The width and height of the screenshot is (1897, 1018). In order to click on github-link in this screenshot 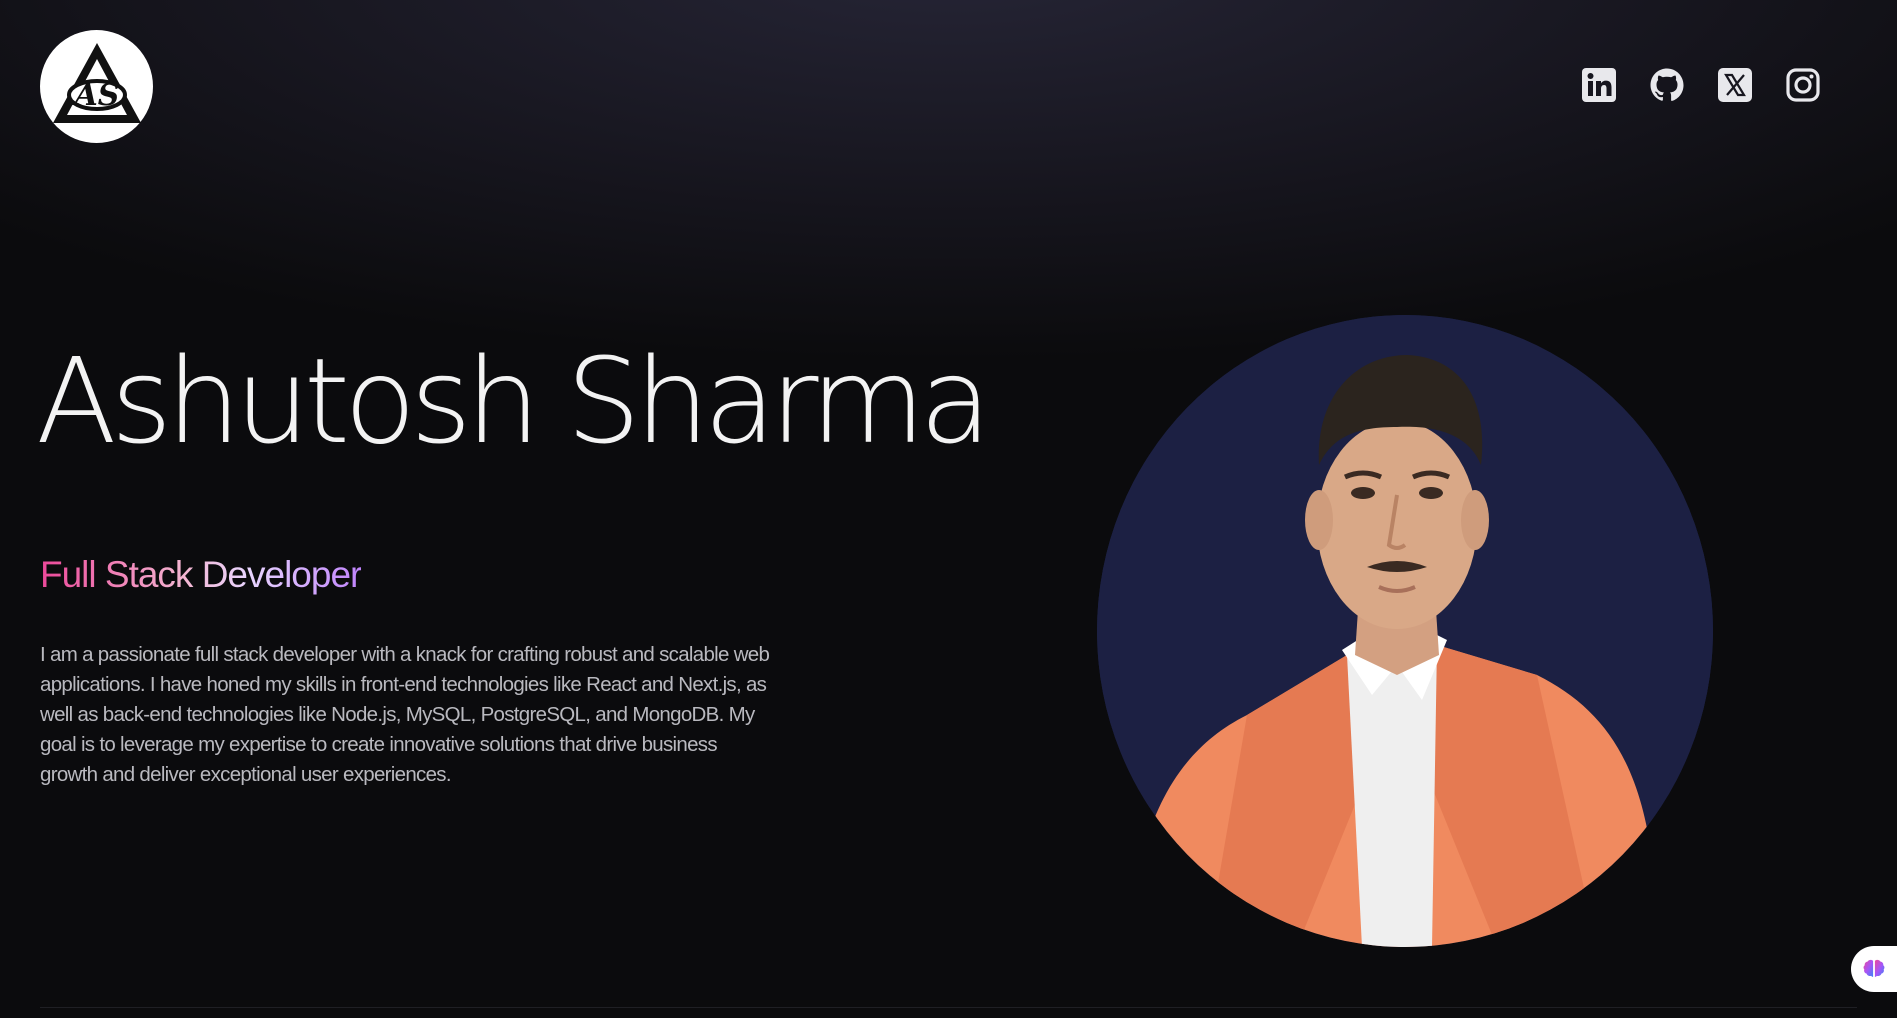, I will do `click(1667, 85)`.